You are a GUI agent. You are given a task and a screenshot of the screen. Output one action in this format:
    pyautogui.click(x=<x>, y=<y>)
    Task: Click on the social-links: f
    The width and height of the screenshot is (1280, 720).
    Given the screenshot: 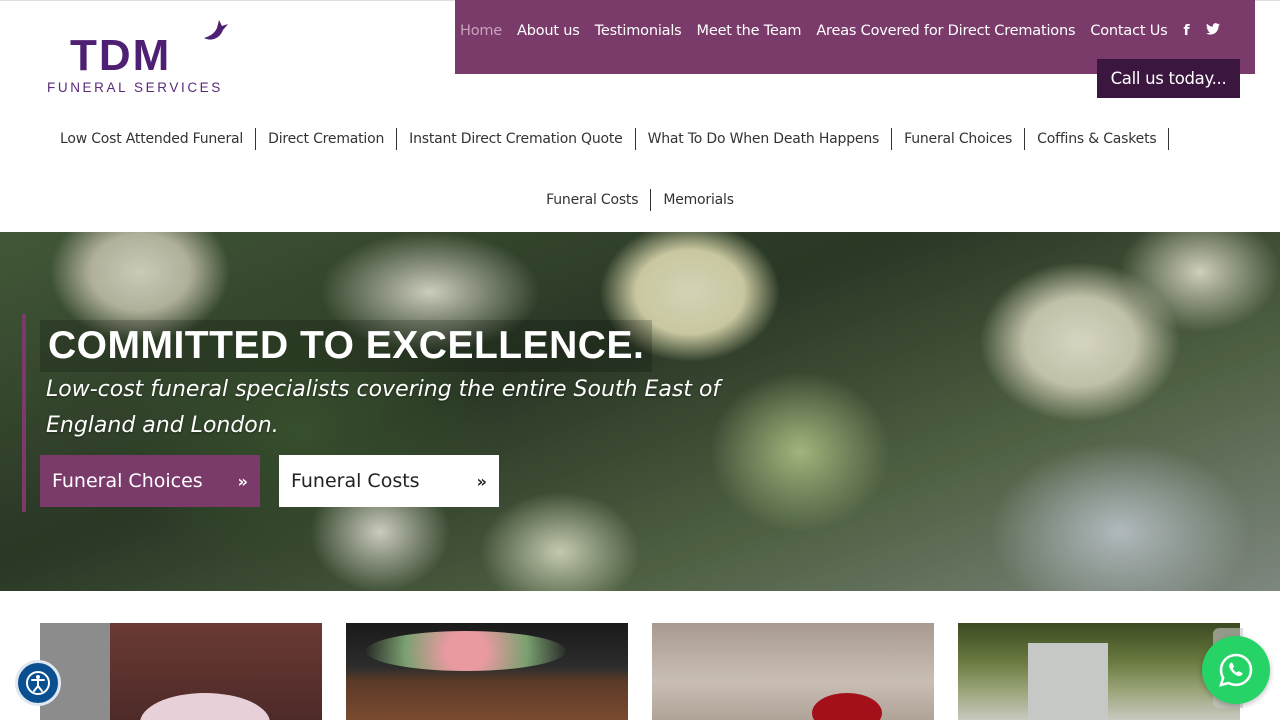 What is the action you would take?
    pyautogui.click(x=1206, y=31)
    